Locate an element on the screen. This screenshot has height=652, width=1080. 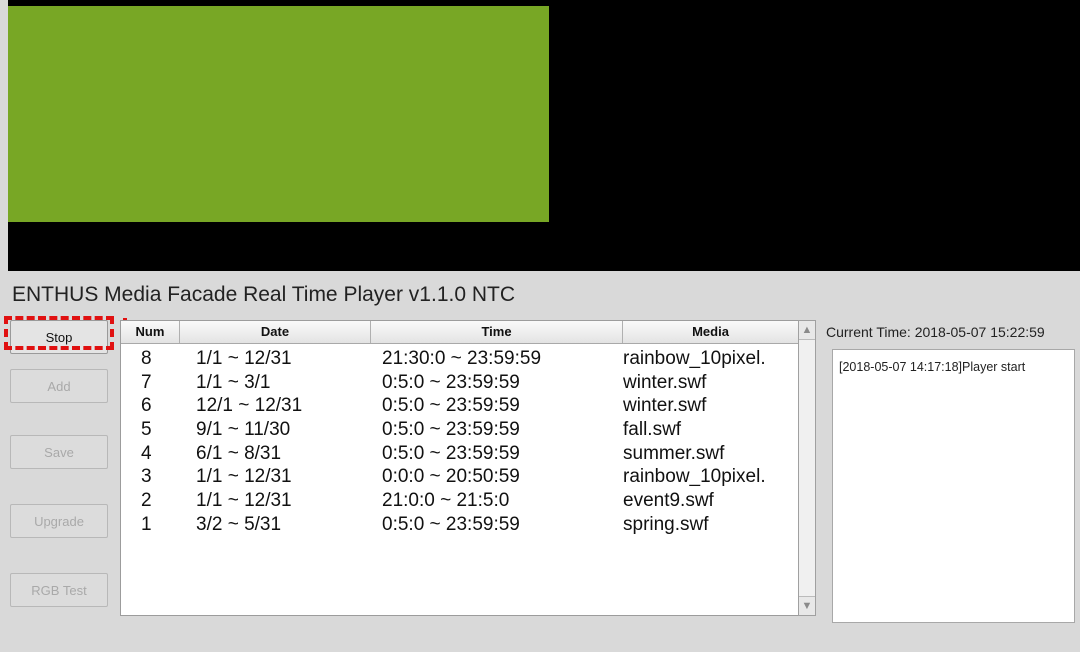
cell-media: event9.swf is located at coordinates (668, 500).